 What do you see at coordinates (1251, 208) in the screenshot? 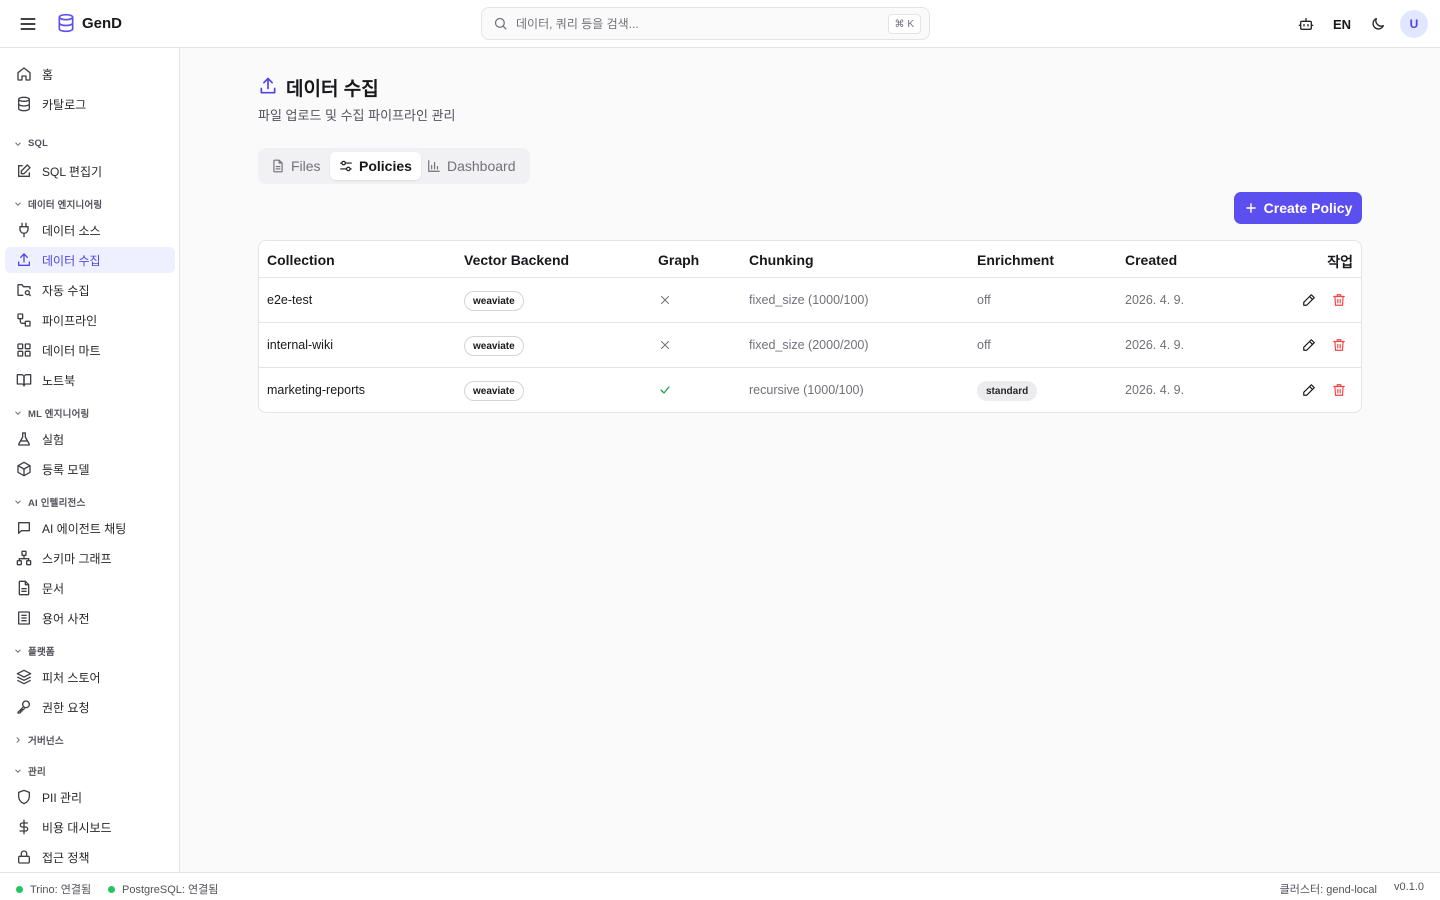
I see `plus-icon` at bounding box center [1251, 208].